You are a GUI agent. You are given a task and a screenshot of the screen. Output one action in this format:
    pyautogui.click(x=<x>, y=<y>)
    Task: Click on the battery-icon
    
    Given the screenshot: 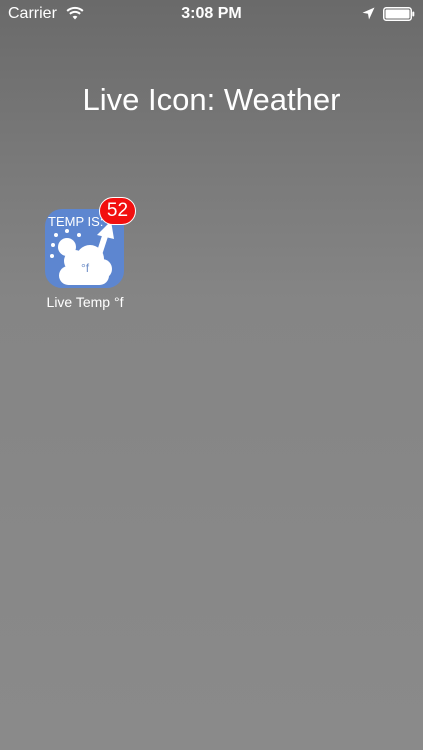 What is the action you would take?
    pyautogui.click(x=399, y=14)
    